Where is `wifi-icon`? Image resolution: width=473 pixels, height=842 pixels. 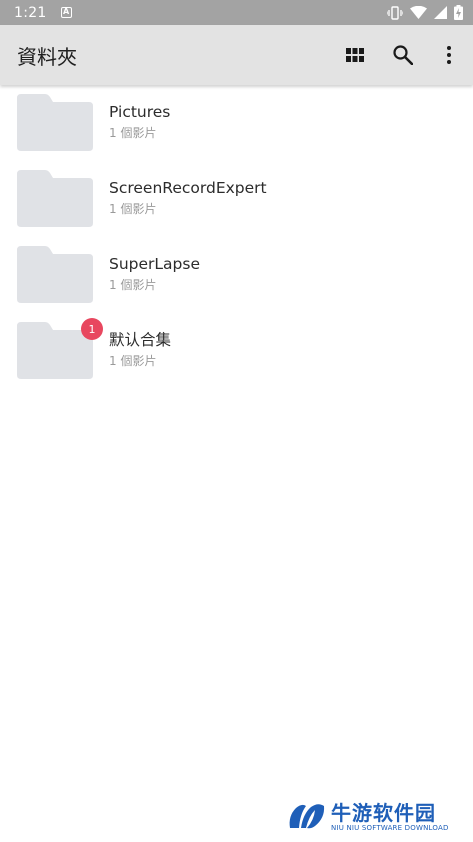
wifi-icon is located at coordinates (418, 12).